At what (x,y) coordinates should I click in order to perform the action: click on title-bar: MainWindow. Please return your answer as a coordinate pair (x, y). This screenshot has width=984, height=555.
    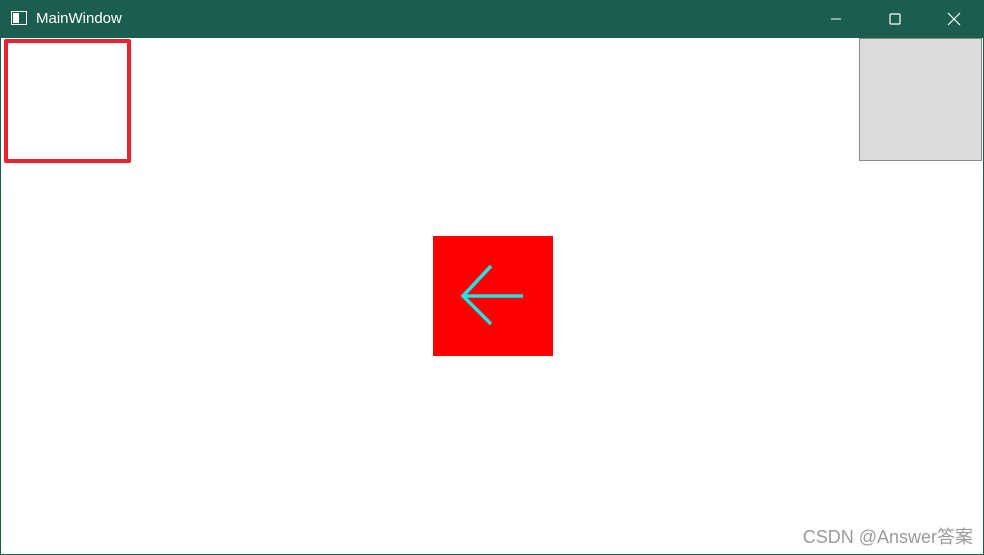
    Looking at the image, I should click on (492, 19).